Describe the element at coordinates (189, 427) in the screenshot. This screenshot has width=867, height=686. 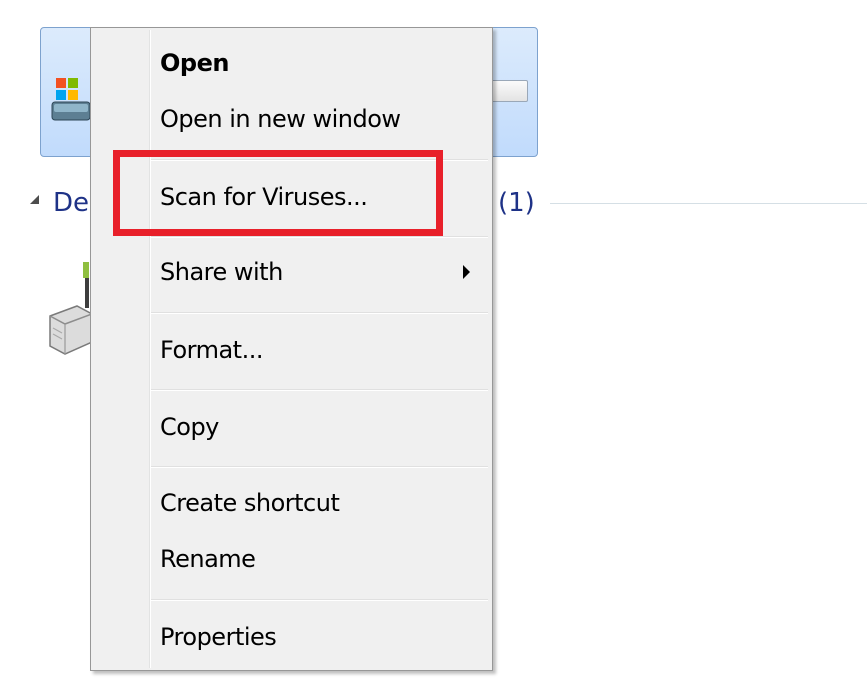
I see `menu-item-label: Copy` at that location.